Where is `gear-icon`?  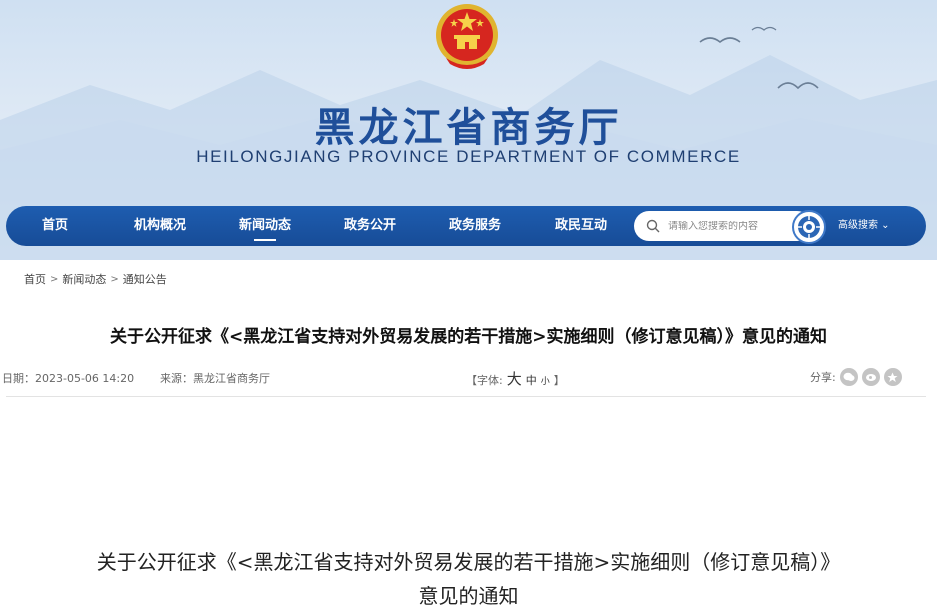 gear-icon is located at coordinates (809, 227).